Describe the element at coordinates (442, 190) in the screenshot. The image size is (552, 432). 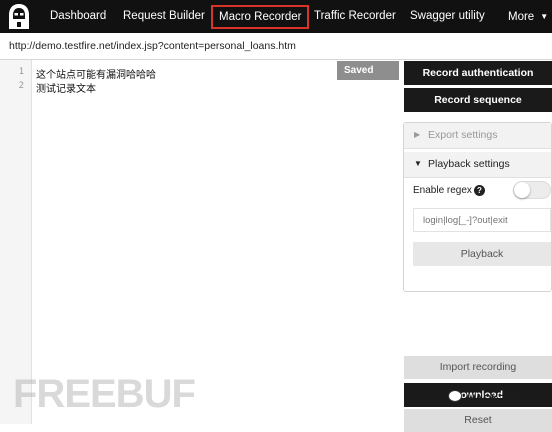
I see `enable-regex-label: Enable regex` at that location.